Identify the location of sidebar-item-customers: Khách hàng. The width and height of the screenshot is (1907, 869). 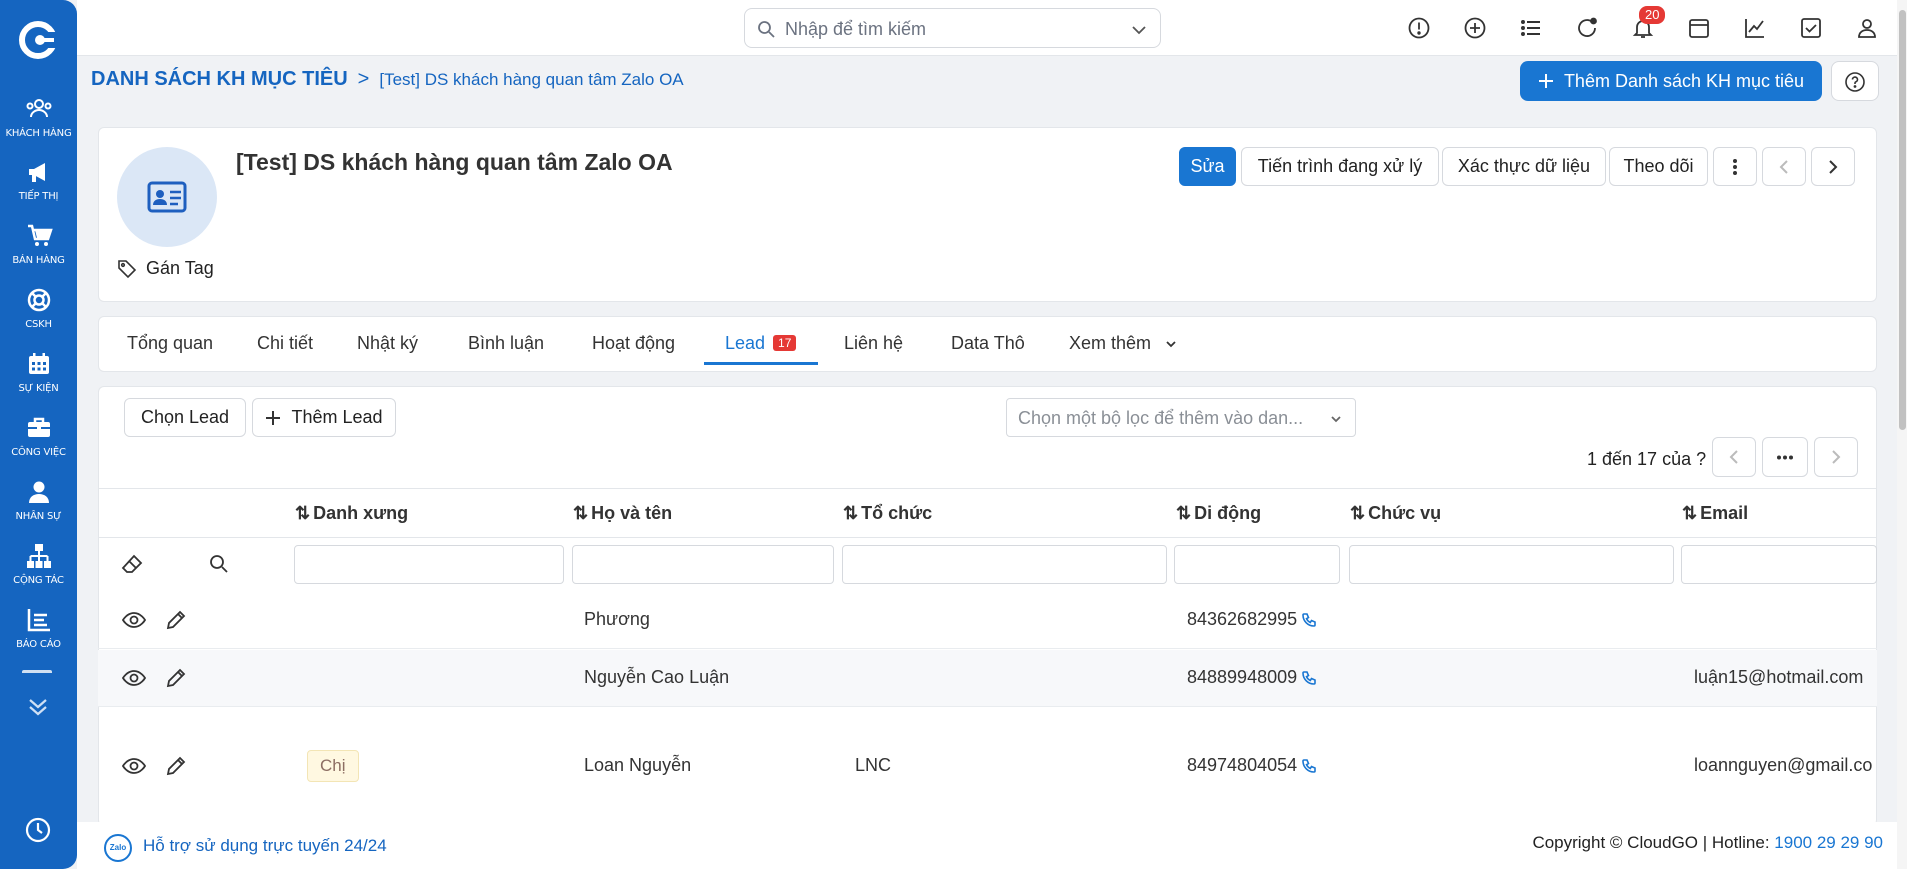
(38, 117).